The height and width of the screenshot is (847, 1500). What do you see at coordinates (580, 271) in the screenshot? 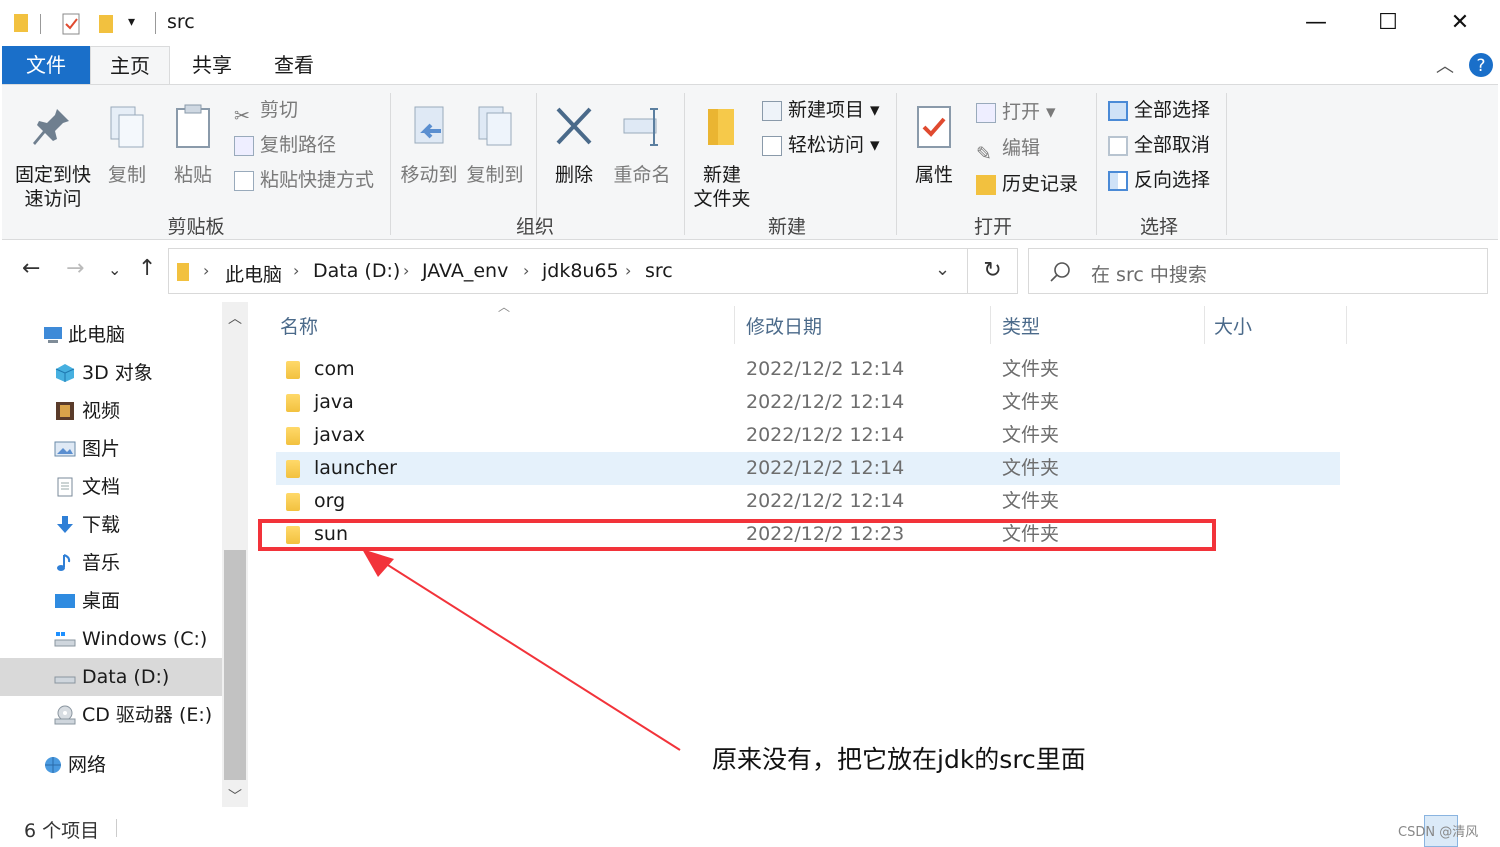
I see `breadcrumb-item: jdk8u65` at bounding box center [580, 271].